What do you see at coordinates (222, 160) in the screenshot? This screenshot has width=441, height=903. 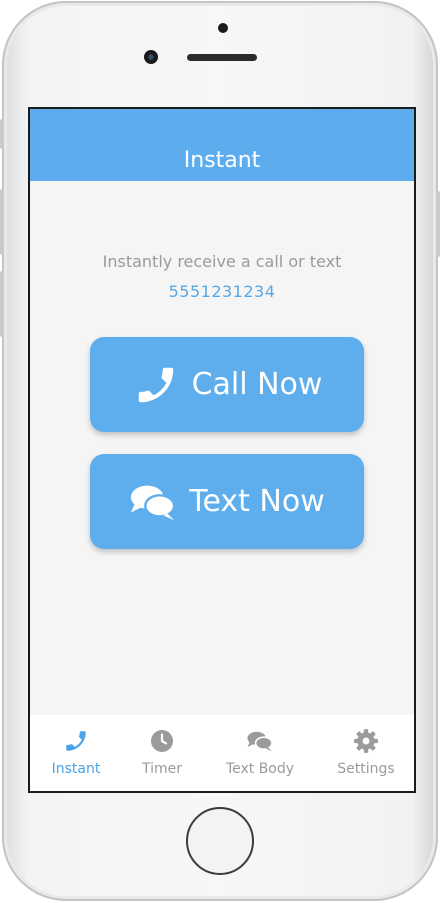 I see `page-title: Instant` at bounding box center [222, 160].